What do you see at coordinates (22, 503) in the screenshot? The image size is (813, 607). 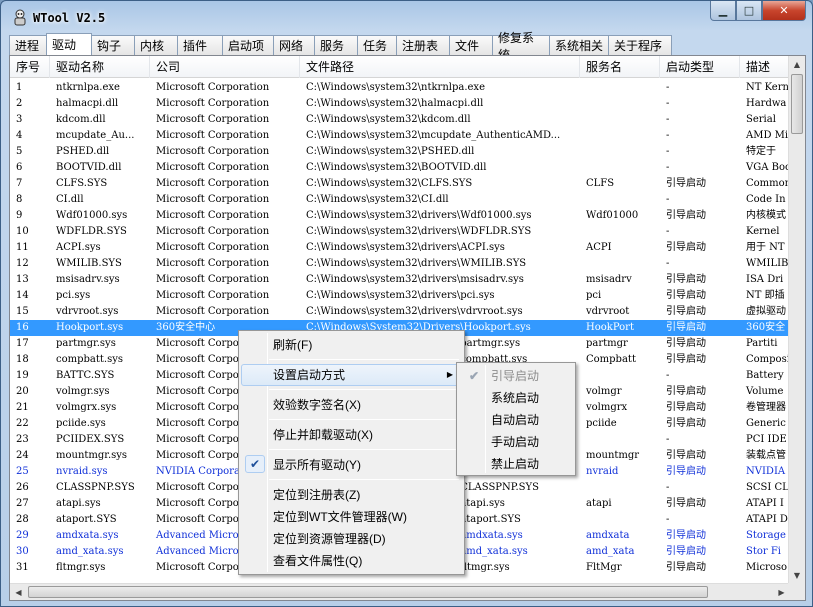 I see `seq-cell: 27` at bounding box center [22, 503].